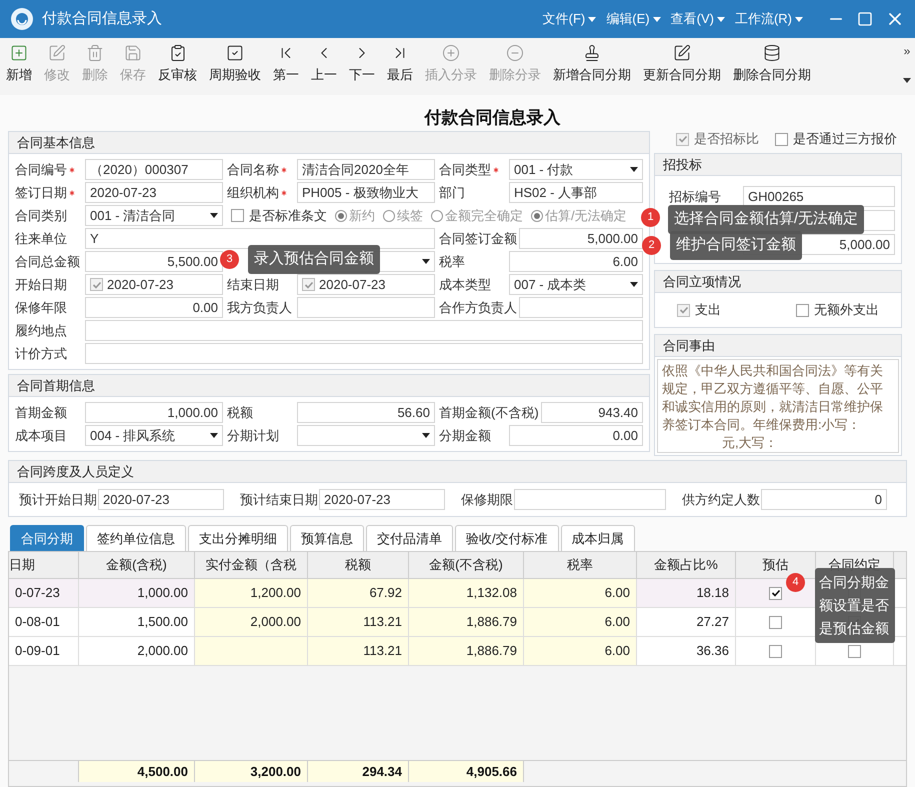 This screenshot has width=915, height=787. What do you see at coordinates (41, 169) in the screenshot?
I see `field-label: 合同编号` at bounding box center [41, 169].